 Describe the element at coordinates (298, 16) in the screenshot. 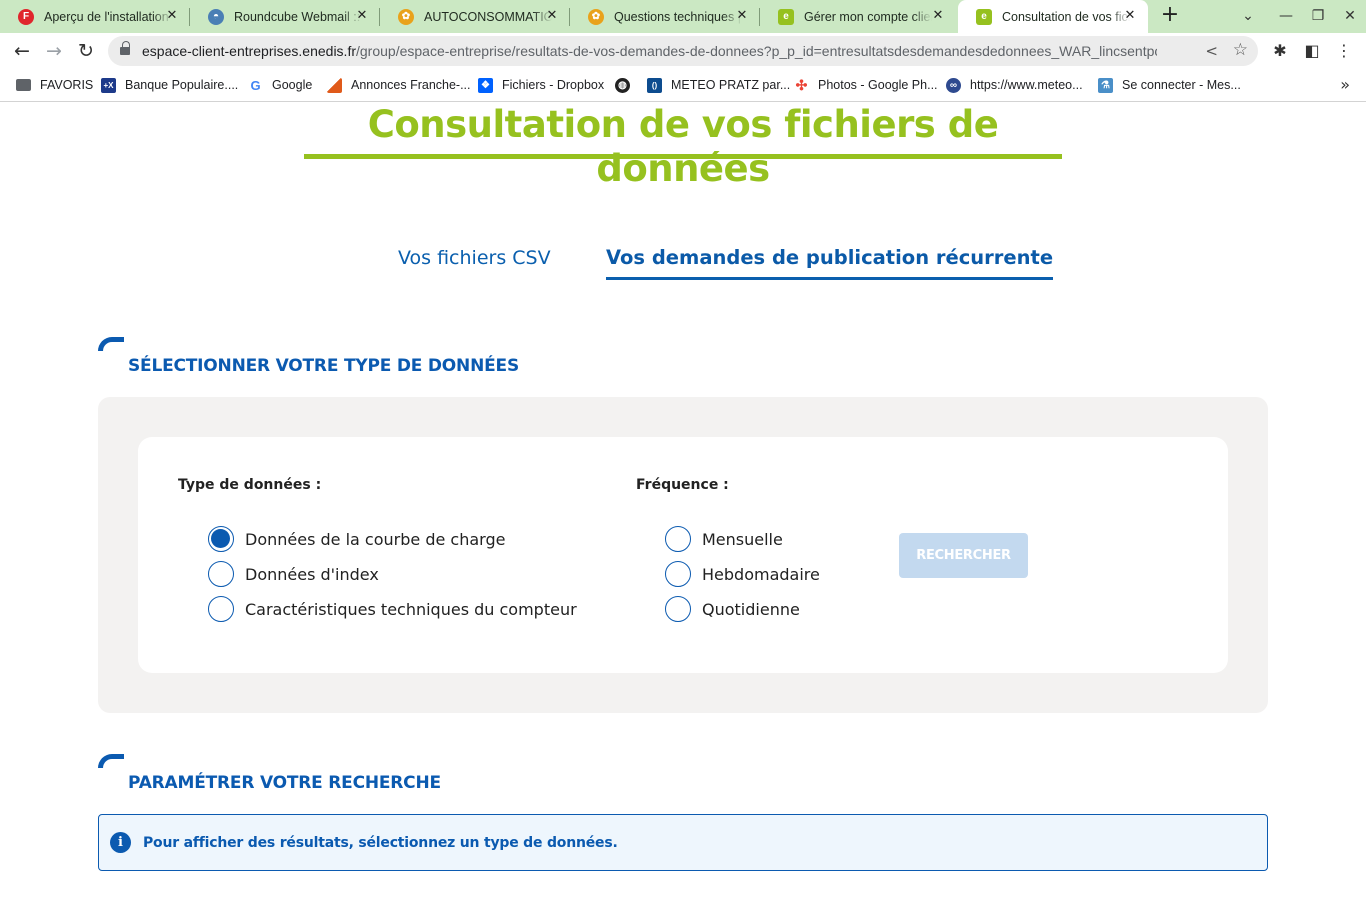

I see `tab-title: Roundcube Webmail :: I` at that location.